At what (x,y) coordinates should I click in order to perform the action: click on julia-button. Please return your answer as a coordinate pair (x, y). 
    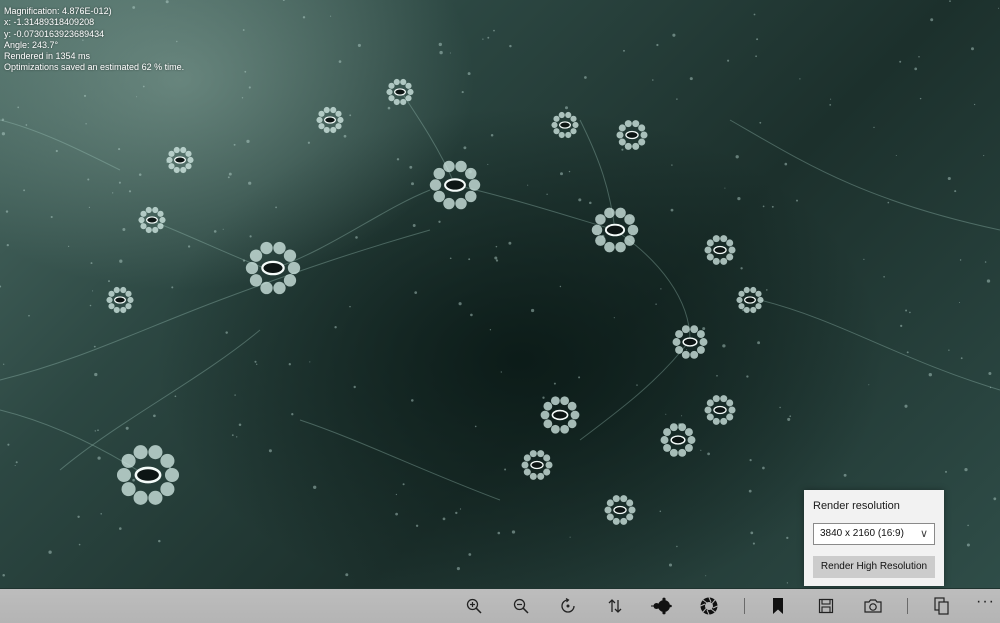
    Looking at the image, I should click on (709, 606).